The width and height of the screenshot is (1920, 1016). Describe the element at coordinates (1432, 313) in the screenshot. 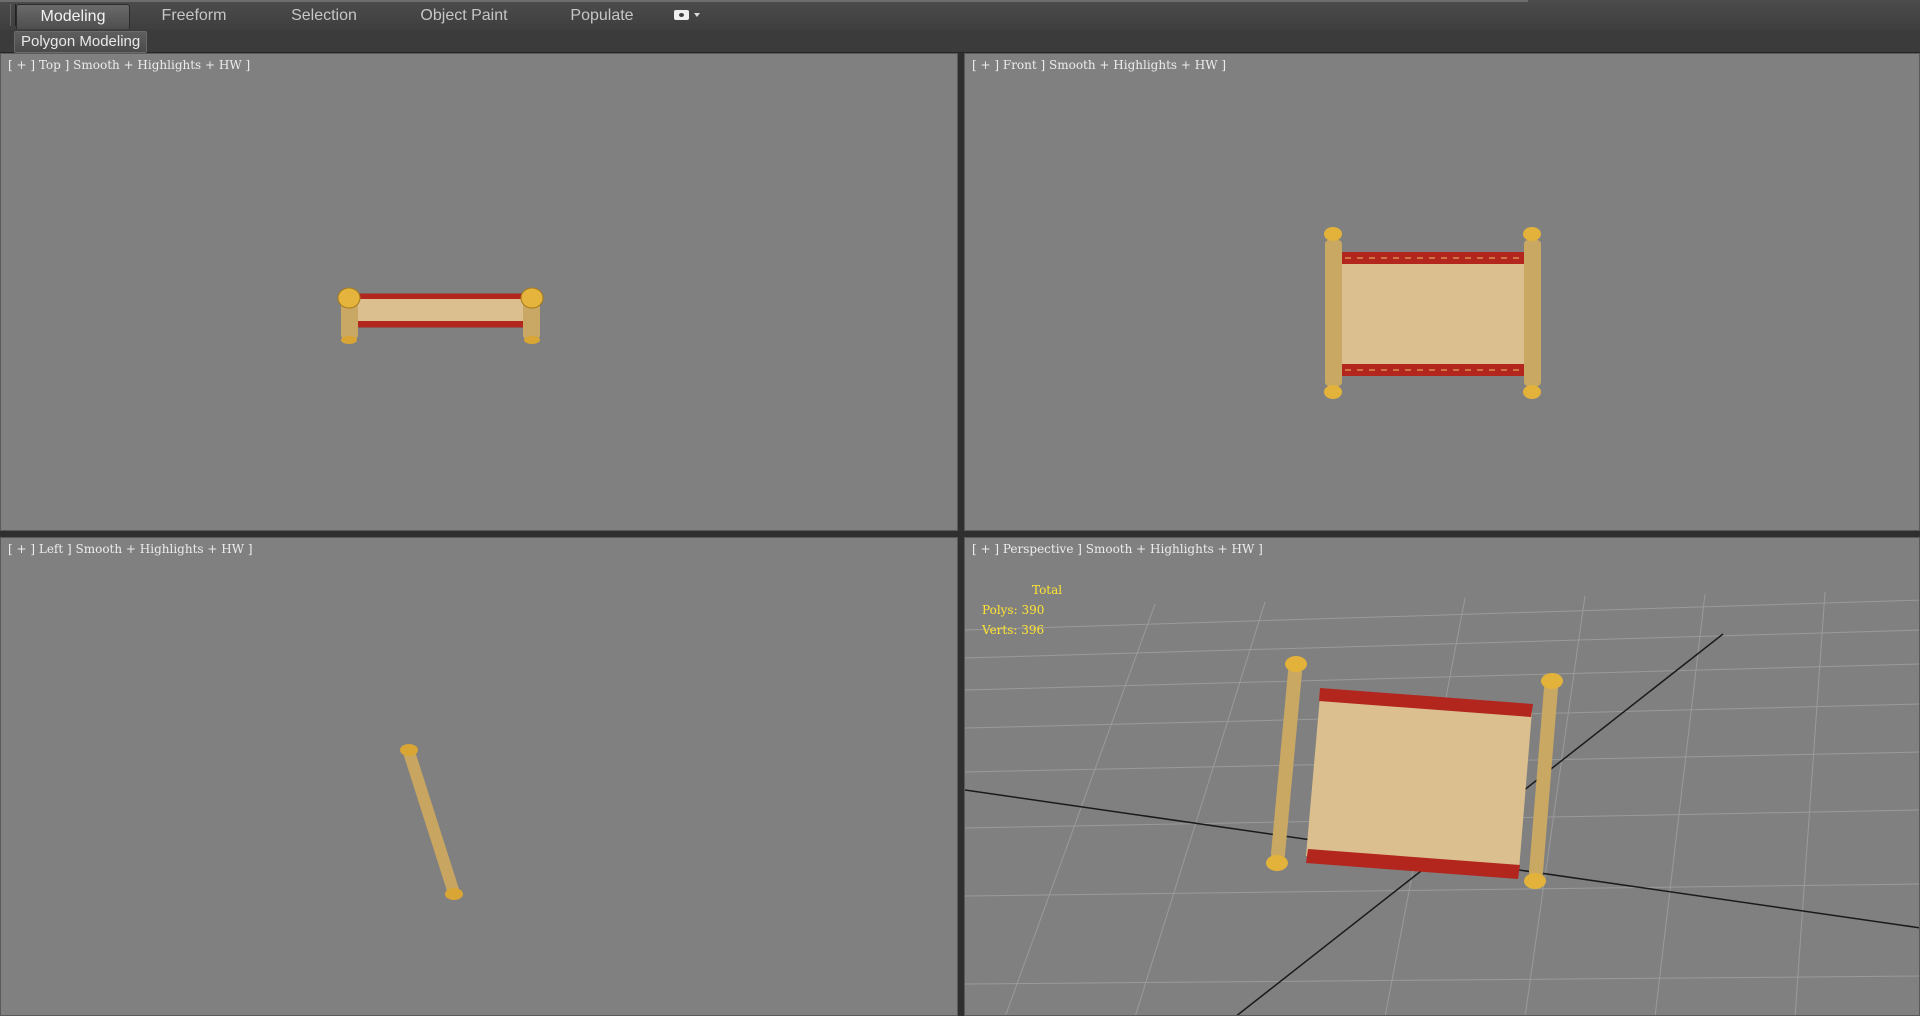

I see `scroll-model-front-view` at that location.